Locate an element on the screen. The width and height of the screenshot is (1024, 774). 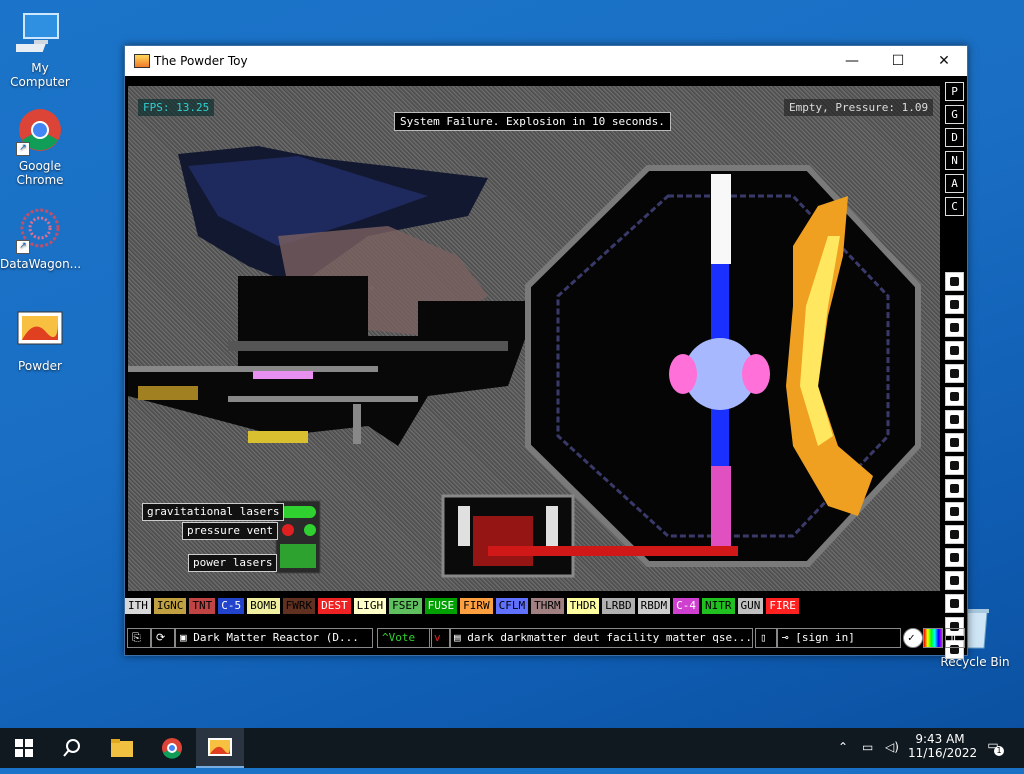
element-fwrk: FWRK is located at coordinates (299, 606).